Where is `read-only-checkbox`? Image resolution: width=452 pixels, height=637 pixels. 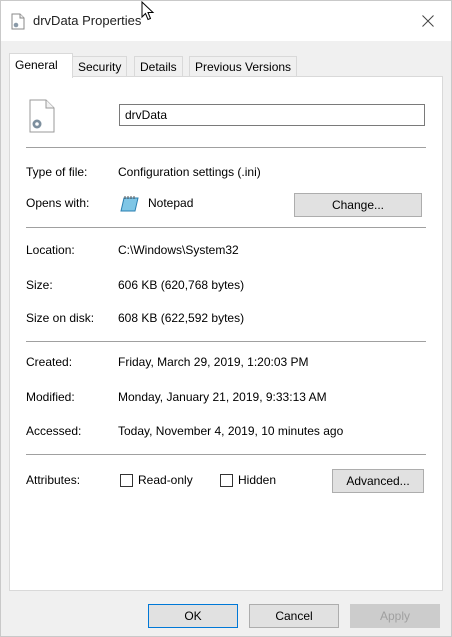 read-only-checkbox is located at coordinates (126, 480).